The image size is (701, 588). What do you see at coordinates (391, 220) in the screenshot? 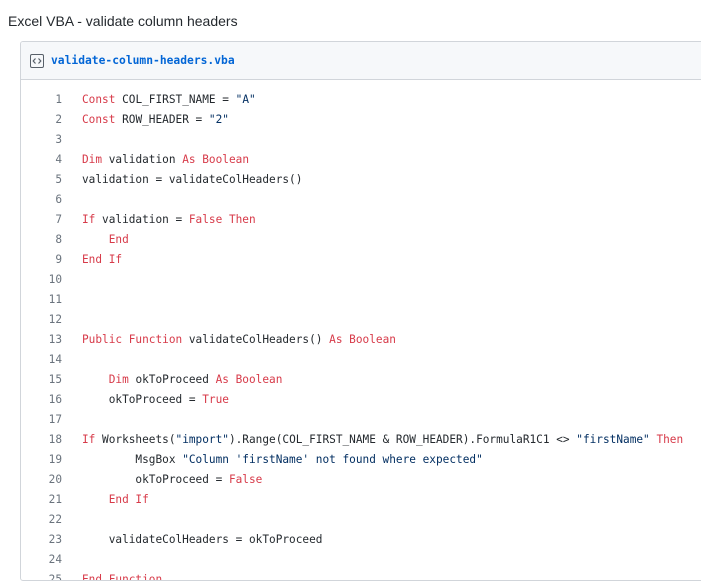
I see `line-code: If validation = False Then` at bounding box center [391, 220].